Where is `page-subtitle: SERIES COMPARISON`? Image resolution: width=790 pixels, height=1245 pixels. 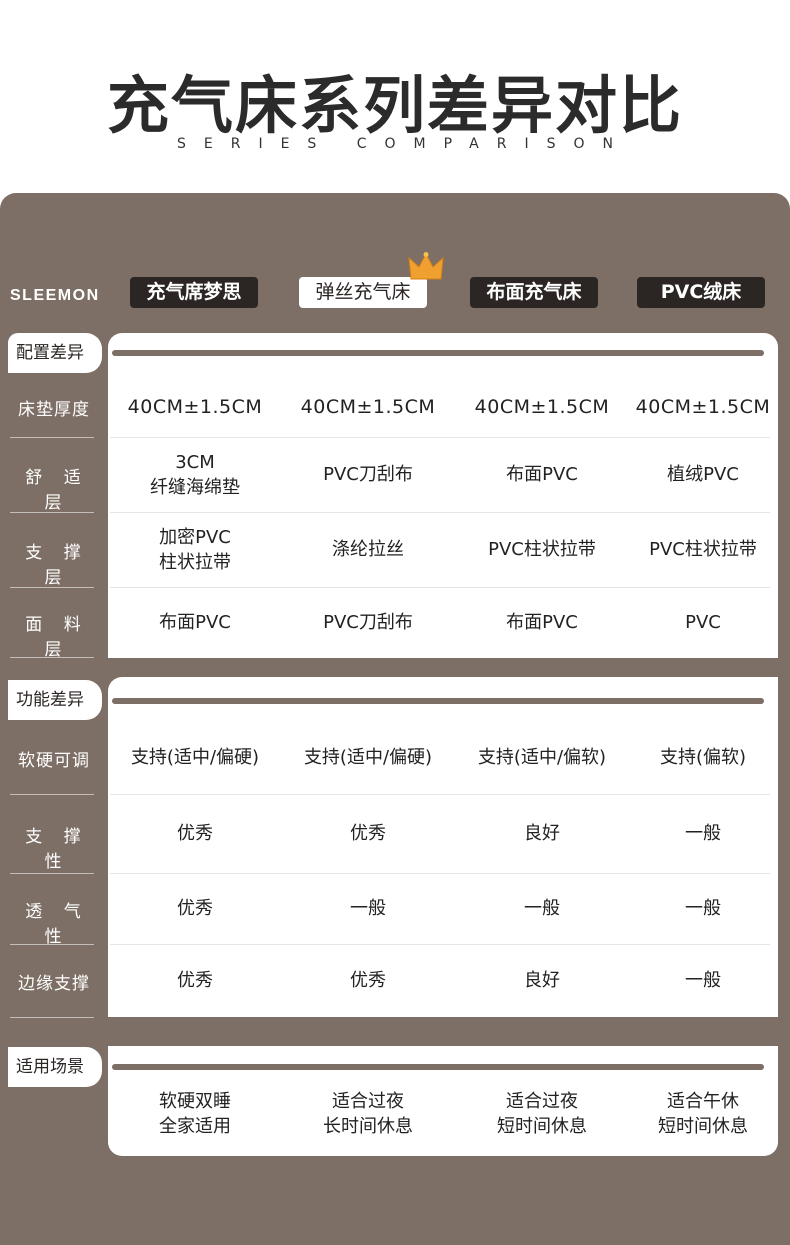
page-subtitle: SERIES COMPARISON is located at coordinates (403, 144).